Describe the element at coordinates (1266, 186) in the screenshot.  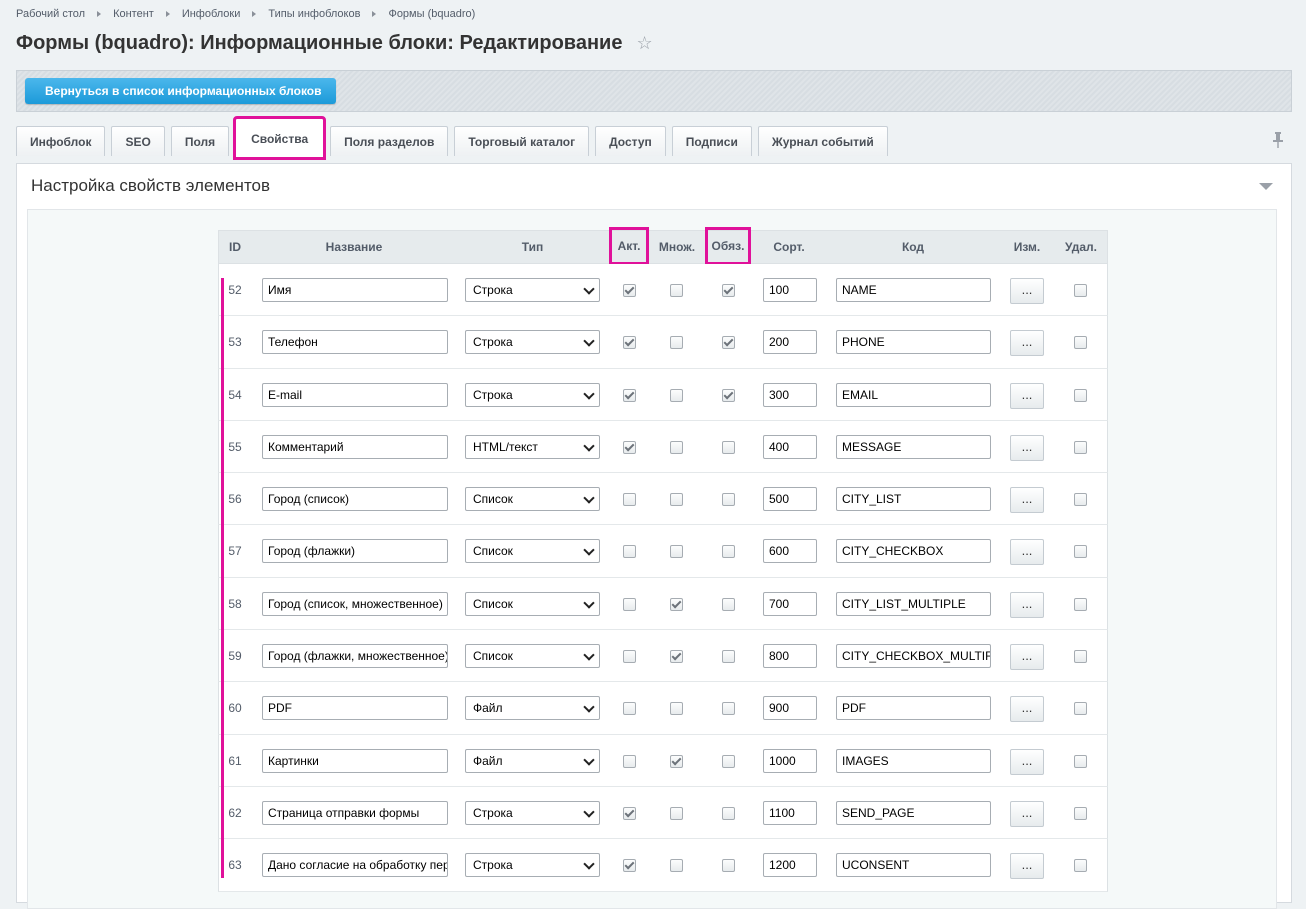
I see `collapse-icon` at that location.